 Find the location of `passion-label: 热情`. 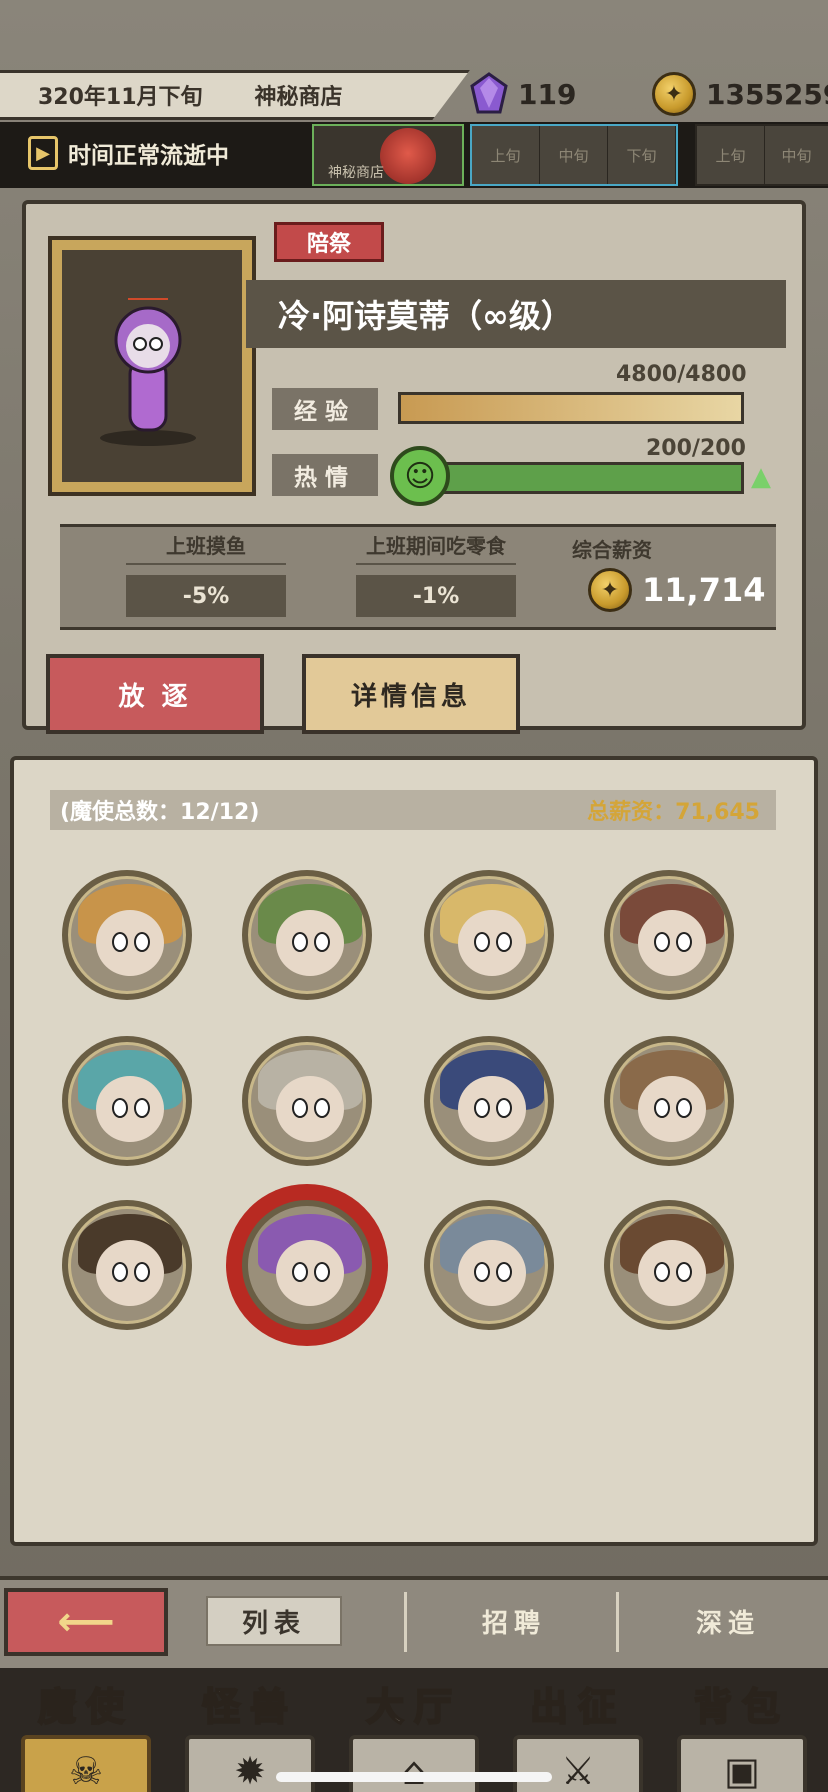

passion-label: 热情 is located at coordinates (325, 475).